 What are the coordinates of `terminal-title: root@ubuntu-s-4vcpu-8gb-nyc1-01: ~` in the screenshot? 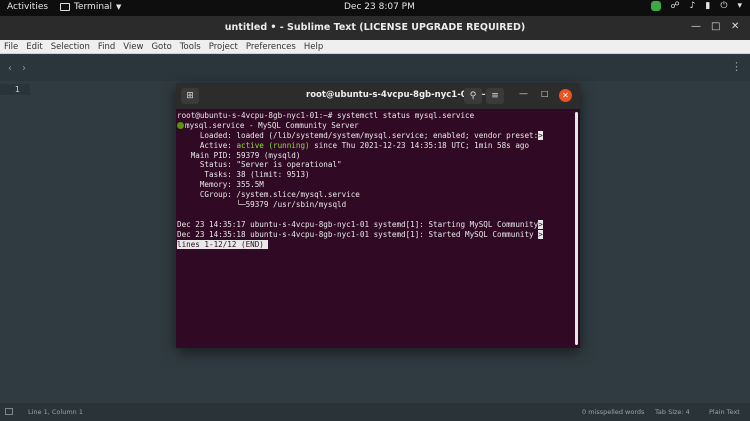 It's located at (396, 95).